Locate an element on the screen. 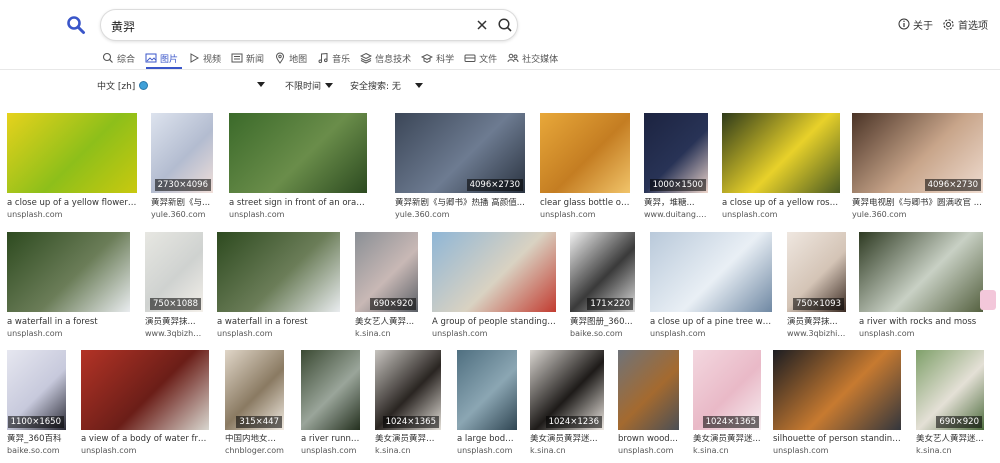 Image resolution: width=1000 pixels, height=463 pixels. result-thumbnail: 1000×1500 is located at coordinates (676, 153).